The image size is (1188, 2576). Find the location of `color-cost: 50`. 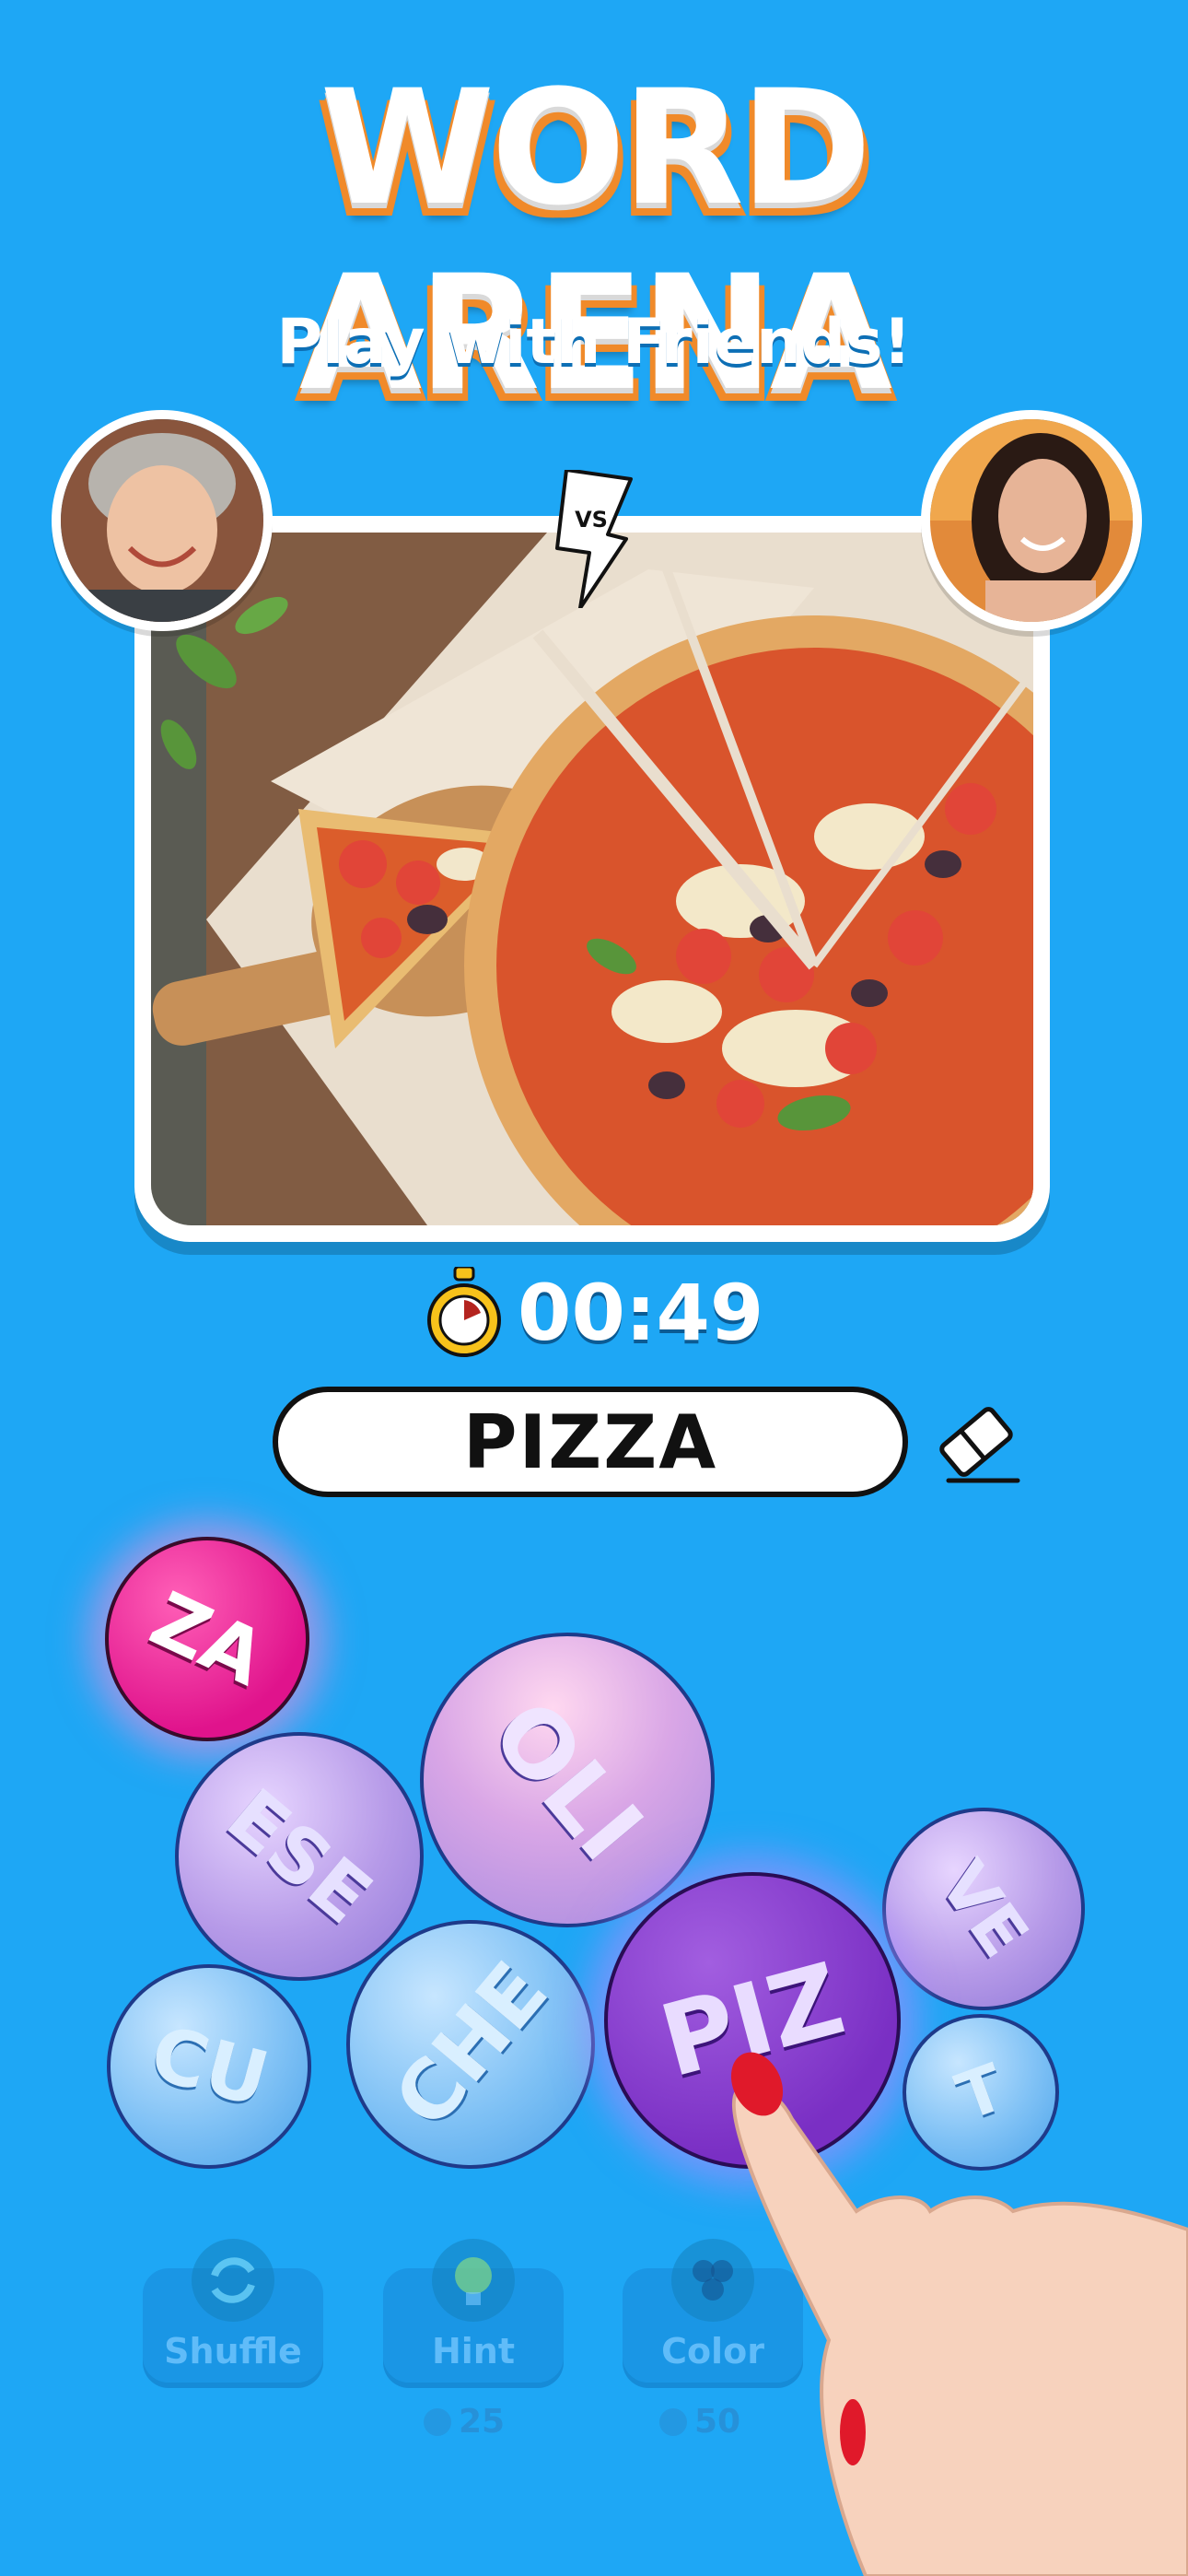

color-cost: 50 is located at coordinates (699, 2422).